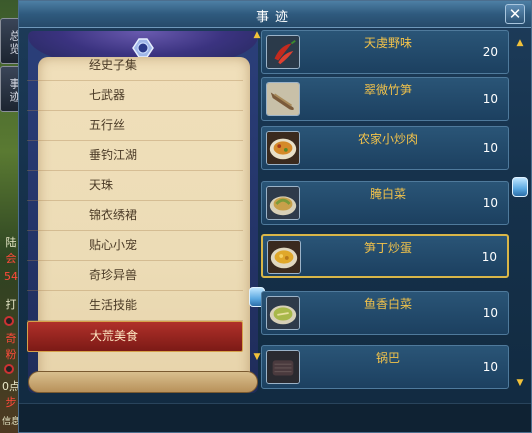 This screenshot has width=532, height=433. What do you see at coordinates (385, 313) in the screenshot?
I see `food-item: 鱼香白菜 10` at bounding box center [385, 313].